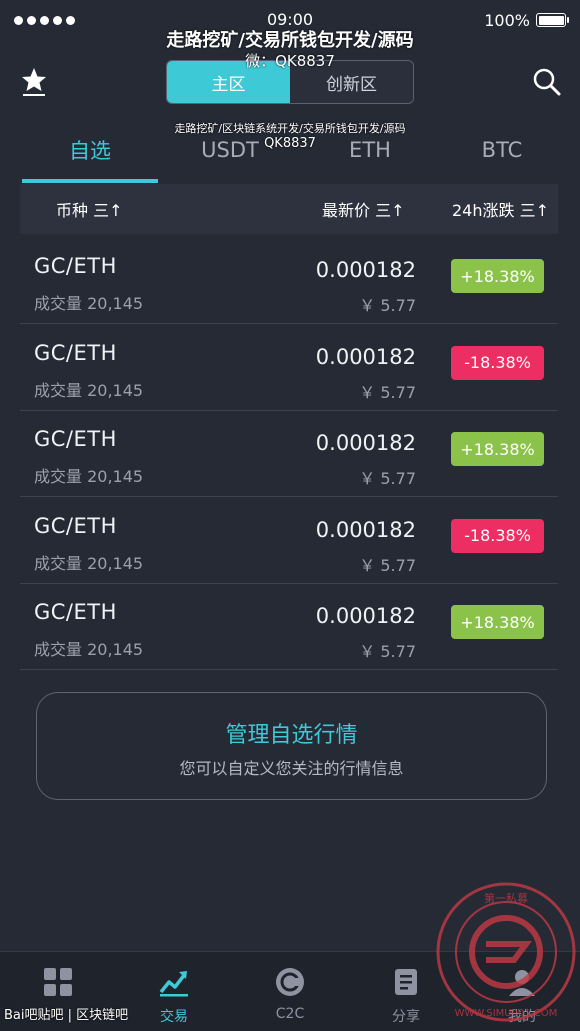  What do you see at coordinates (363, 209) in the screenshot?
I see `sort-by-price: 最新价 三↑` at bounding box center [363, 209].